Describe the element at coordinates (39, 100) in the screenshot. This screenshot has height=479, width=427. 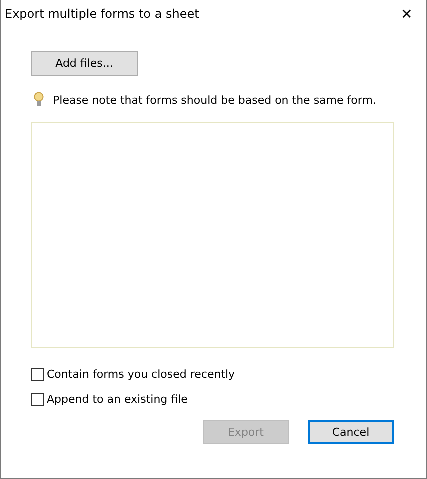
I see `lightbulb-icon` at that location.